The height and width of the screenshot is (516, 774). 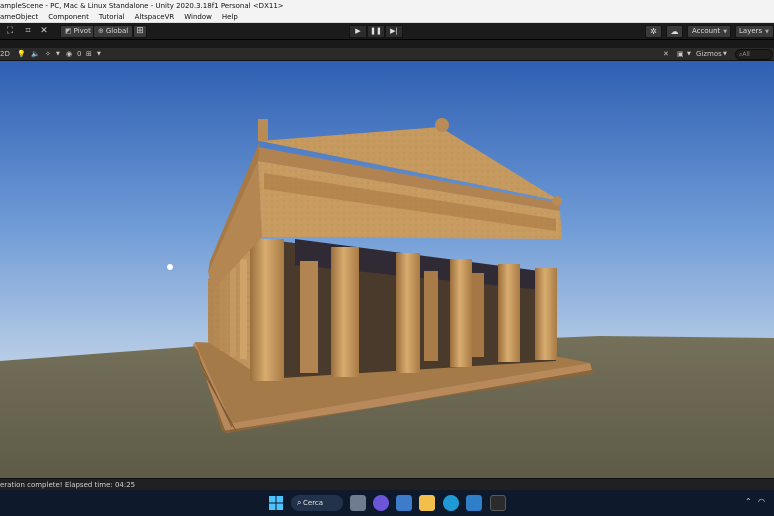 What do you see at coordinates (754, 54) in the screenshot?
I see `scene-search-field: ⌕All` at bounding box center [754, 54].